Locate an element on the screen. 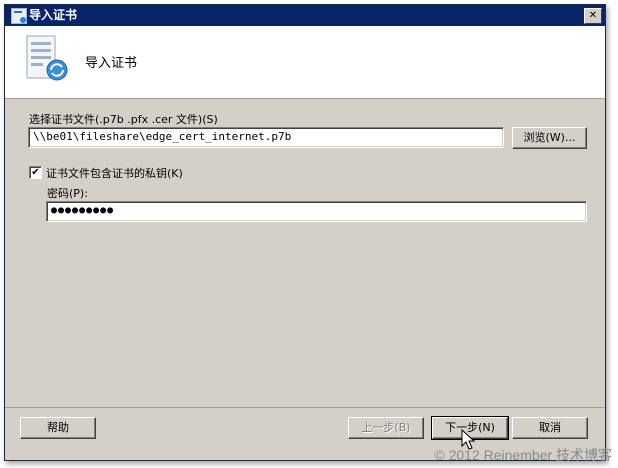  password-input: ●●●●●●●●● is located at coordinates (316, 211).